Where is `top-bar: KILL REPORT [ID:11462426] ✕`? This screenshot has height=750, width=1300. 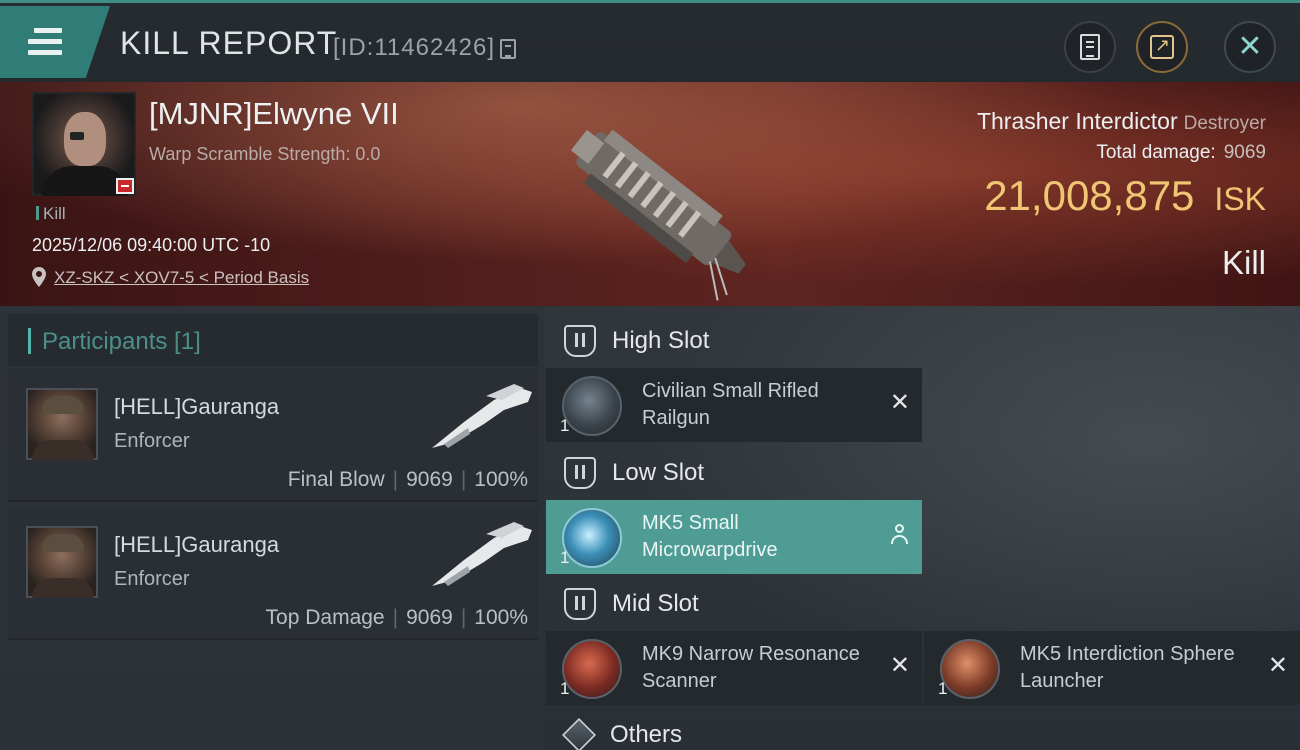
top-bar: KILL REPORT [ID:11462426] ✕ is located at coordinates (650, 41).